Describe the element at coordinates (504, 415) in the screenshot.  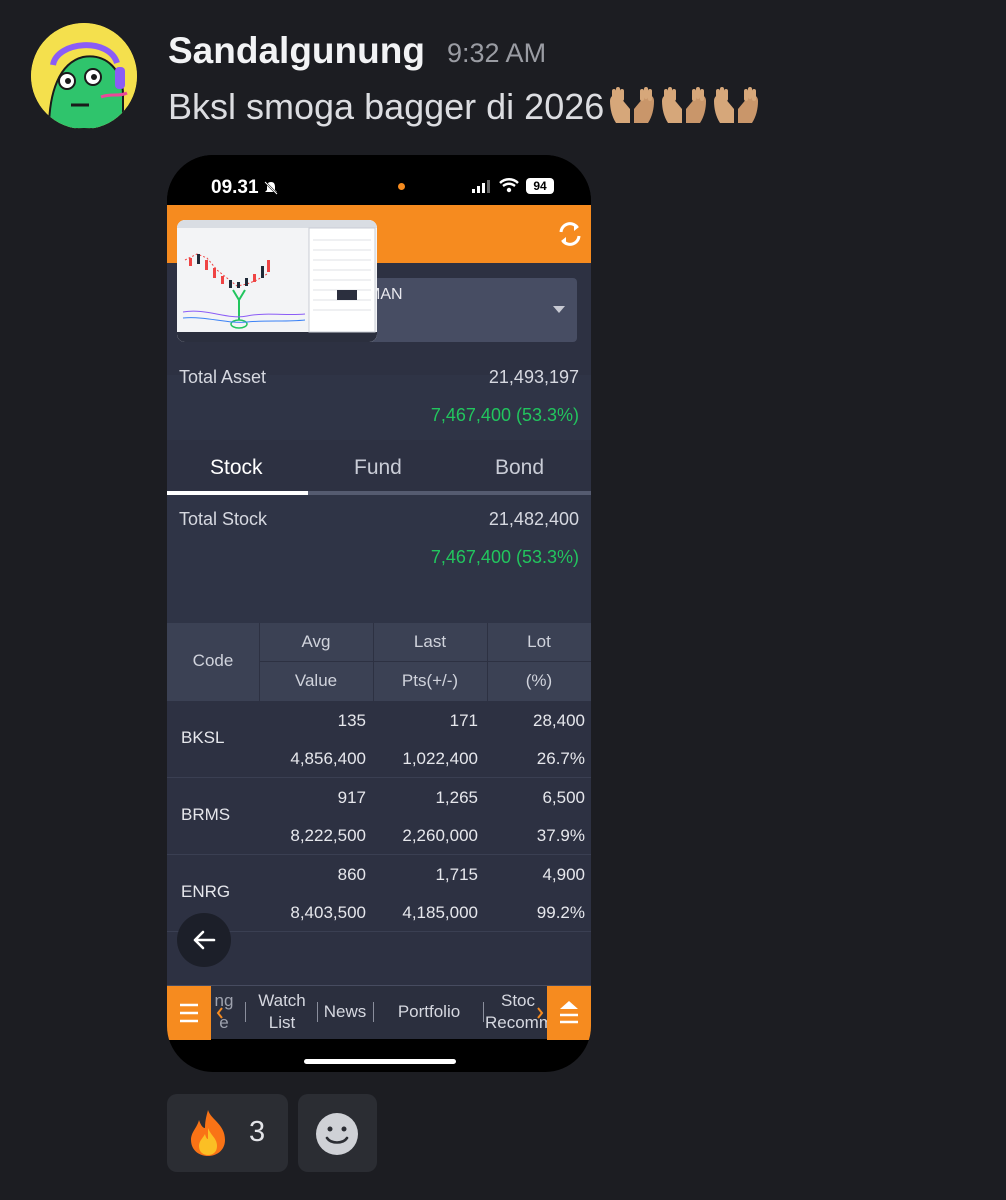
I see `total-asset-gain: 7,467,400 (53.3%)` at that location.